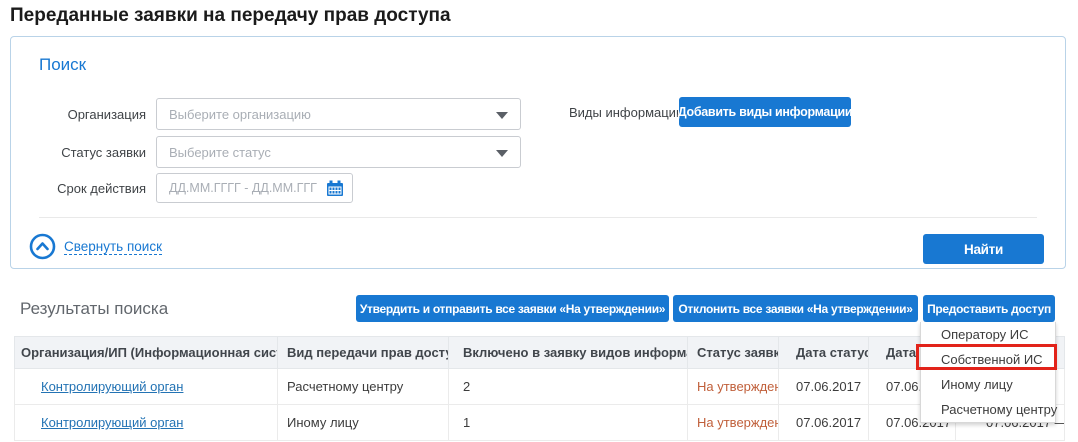  Describe the element at coordinates (568, 386) in the screenshot. I see `info-count-cell: 2` at that location.